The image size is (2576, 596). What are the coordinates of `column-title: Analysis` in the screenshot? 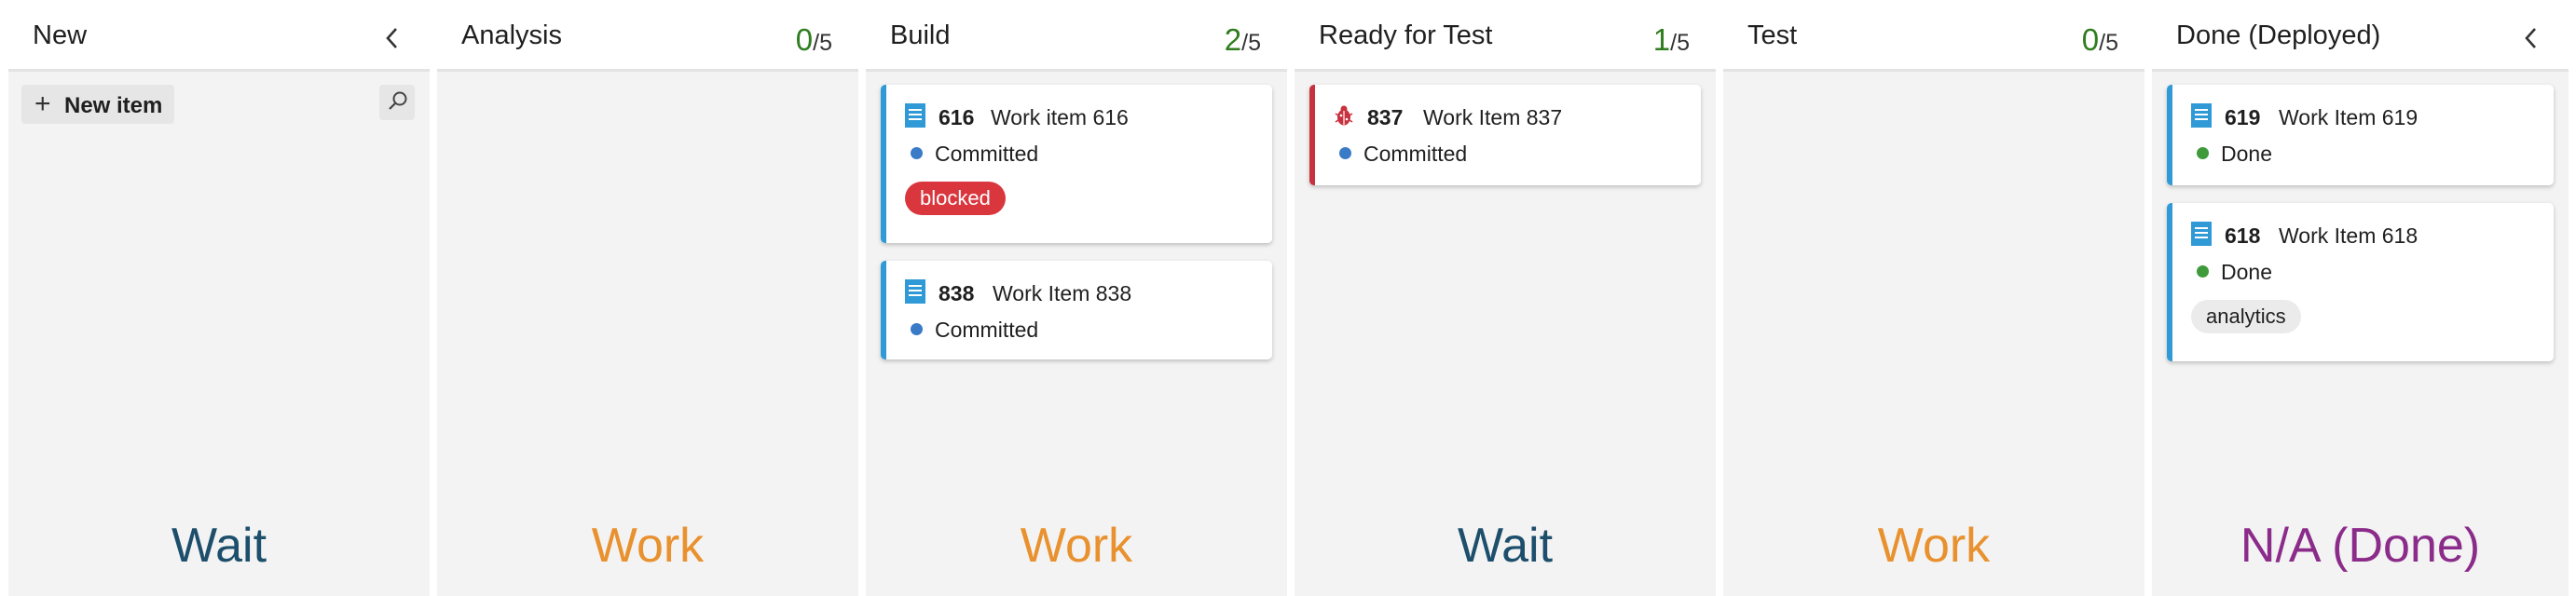 It's located at (511, 35).